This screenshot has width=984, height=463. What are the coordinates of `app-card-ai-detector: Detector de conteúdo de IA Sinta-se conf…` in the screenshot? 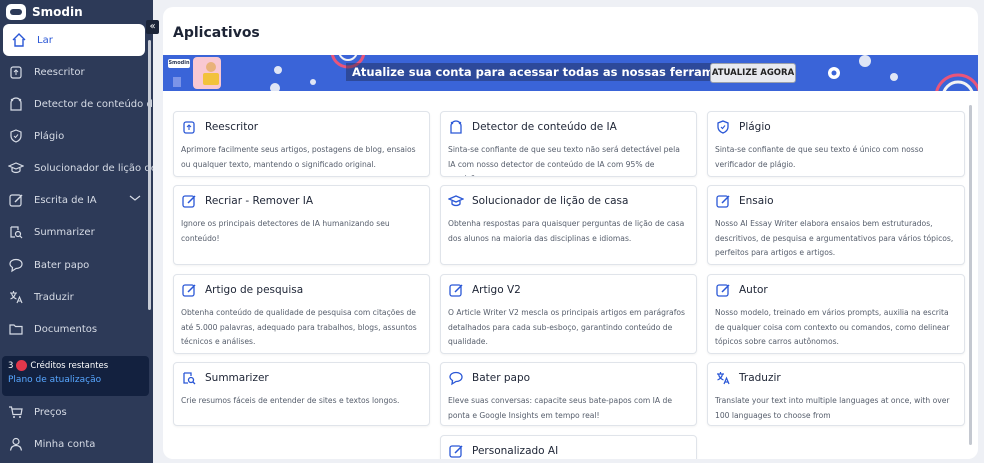 It's located at (568, 144).